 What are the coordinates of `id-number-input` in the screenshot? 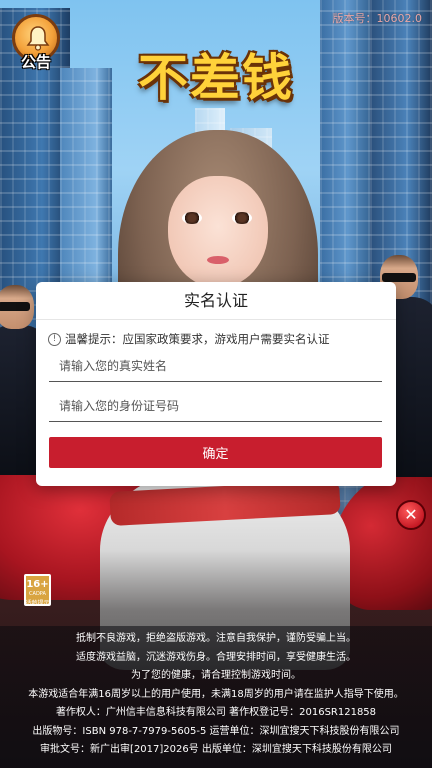 It's located at (215, 406).